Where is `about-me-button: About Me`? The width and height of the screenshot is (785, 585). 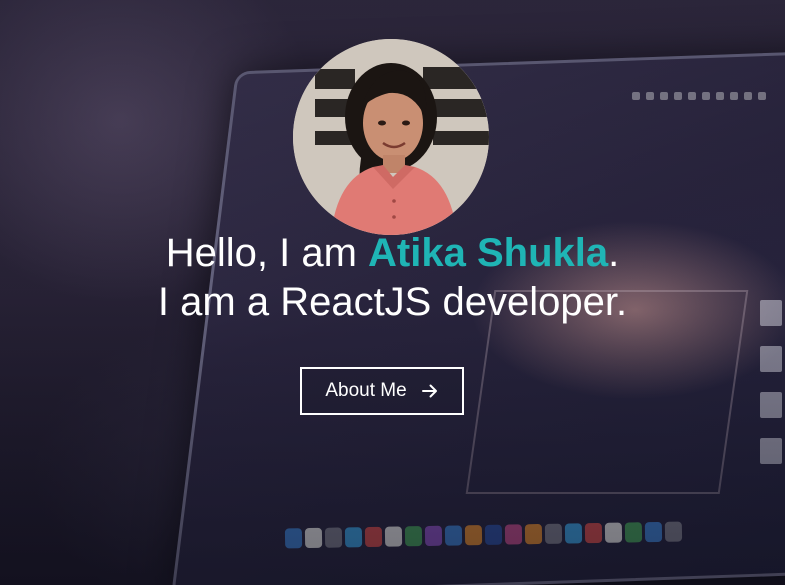 about-me-button: About Me is located at coordinates (382, 391).